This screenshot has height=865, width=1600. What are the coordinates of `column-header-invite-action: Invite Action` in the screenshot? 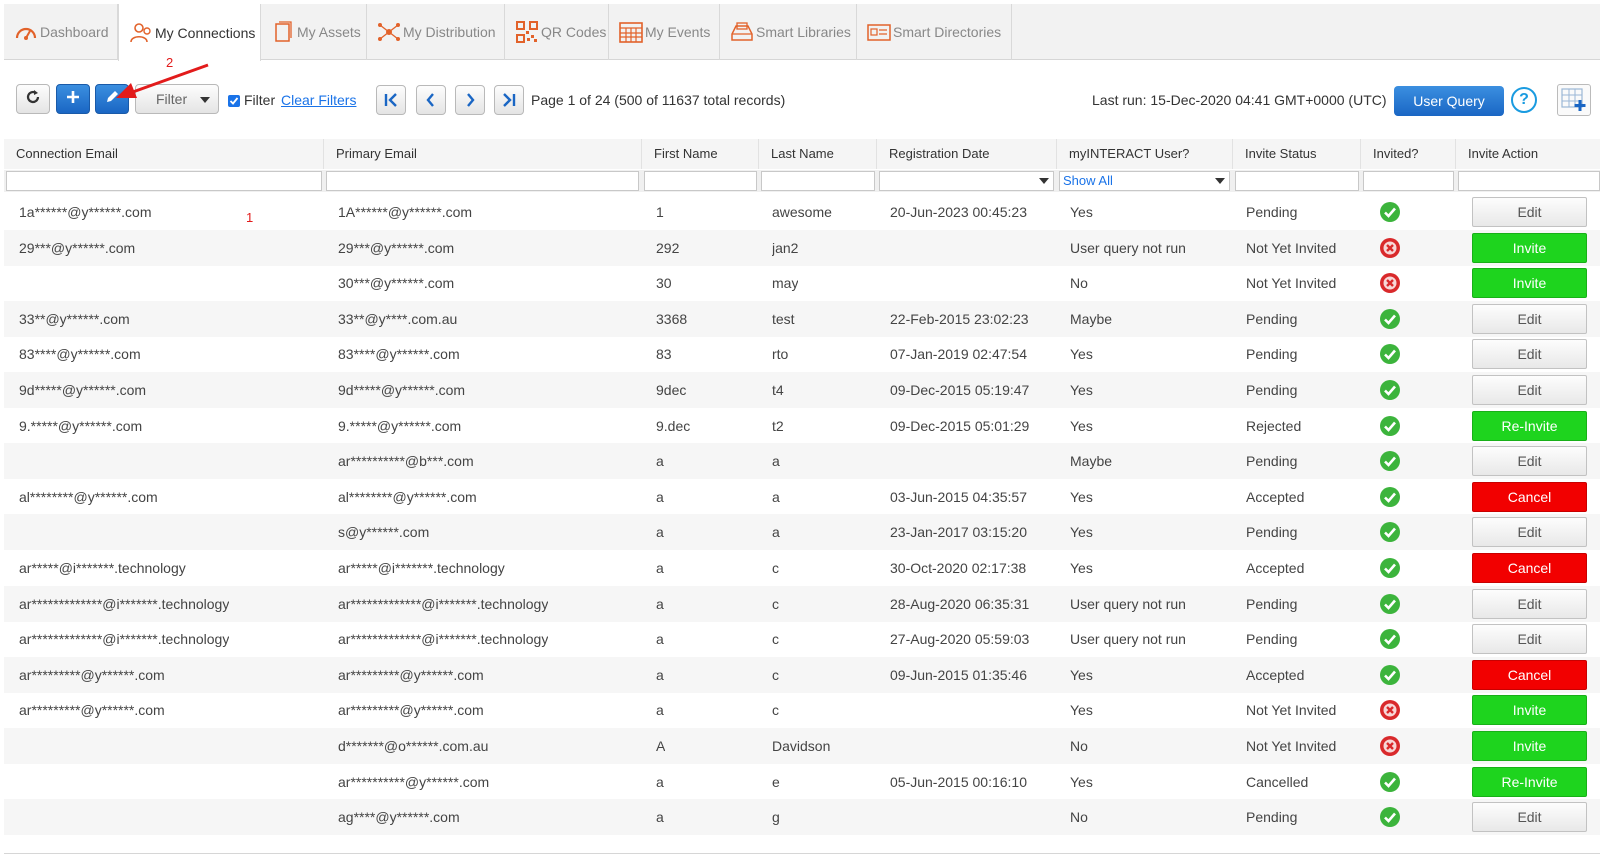 It's located at (1528, 154).